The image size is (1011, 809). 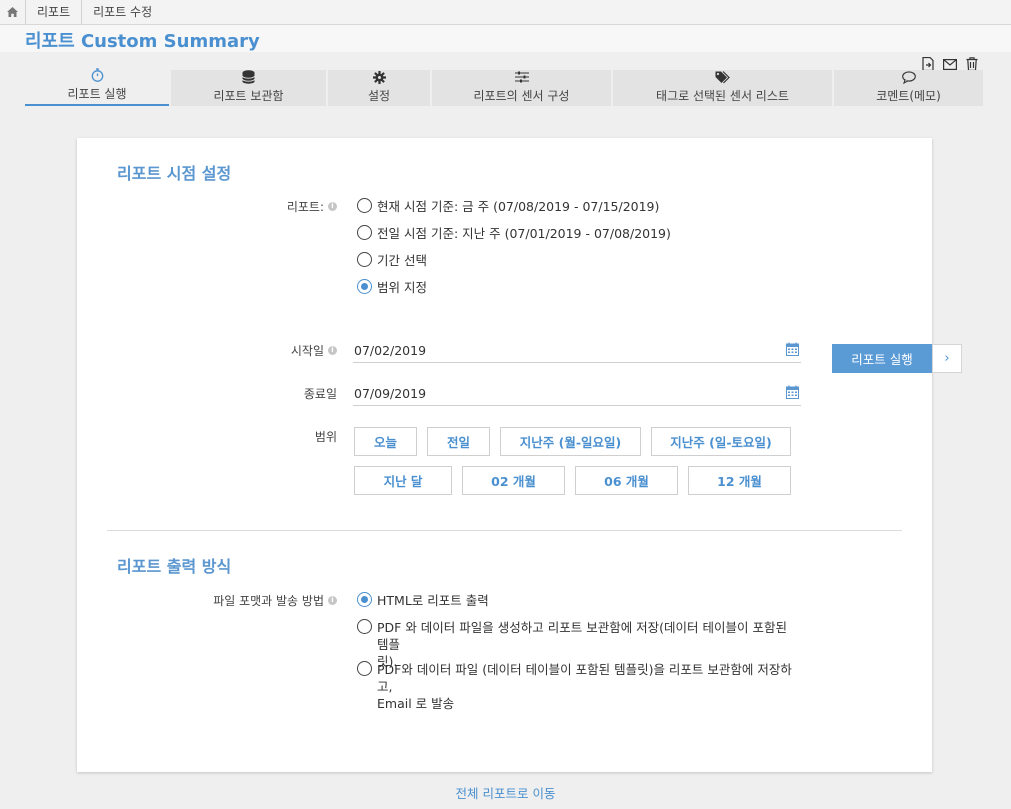 What do you see at coordinates (518, 206) in the screenshot?
I see `radio-label: 현재 시점 기준: 금 주 (07/08/2019 - 07/15/2019)` at bounding box center [518, 206].